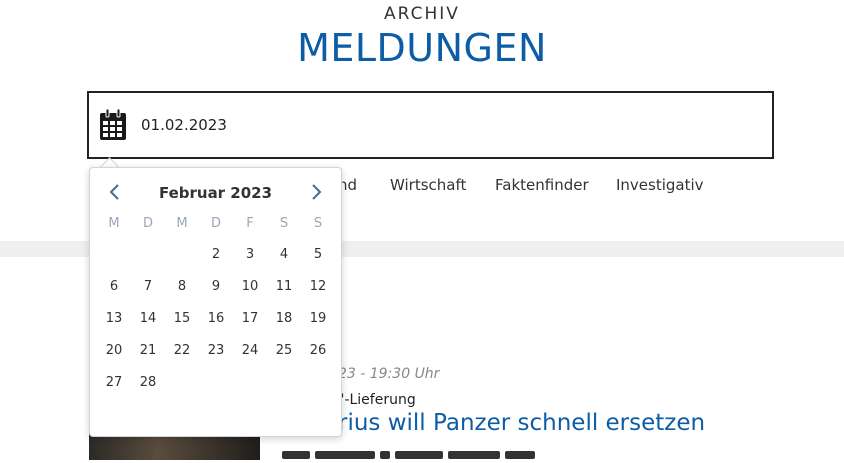 This screenshot has width=844, height=463. I want to click on calendar-day: 21, so click(148, 351).